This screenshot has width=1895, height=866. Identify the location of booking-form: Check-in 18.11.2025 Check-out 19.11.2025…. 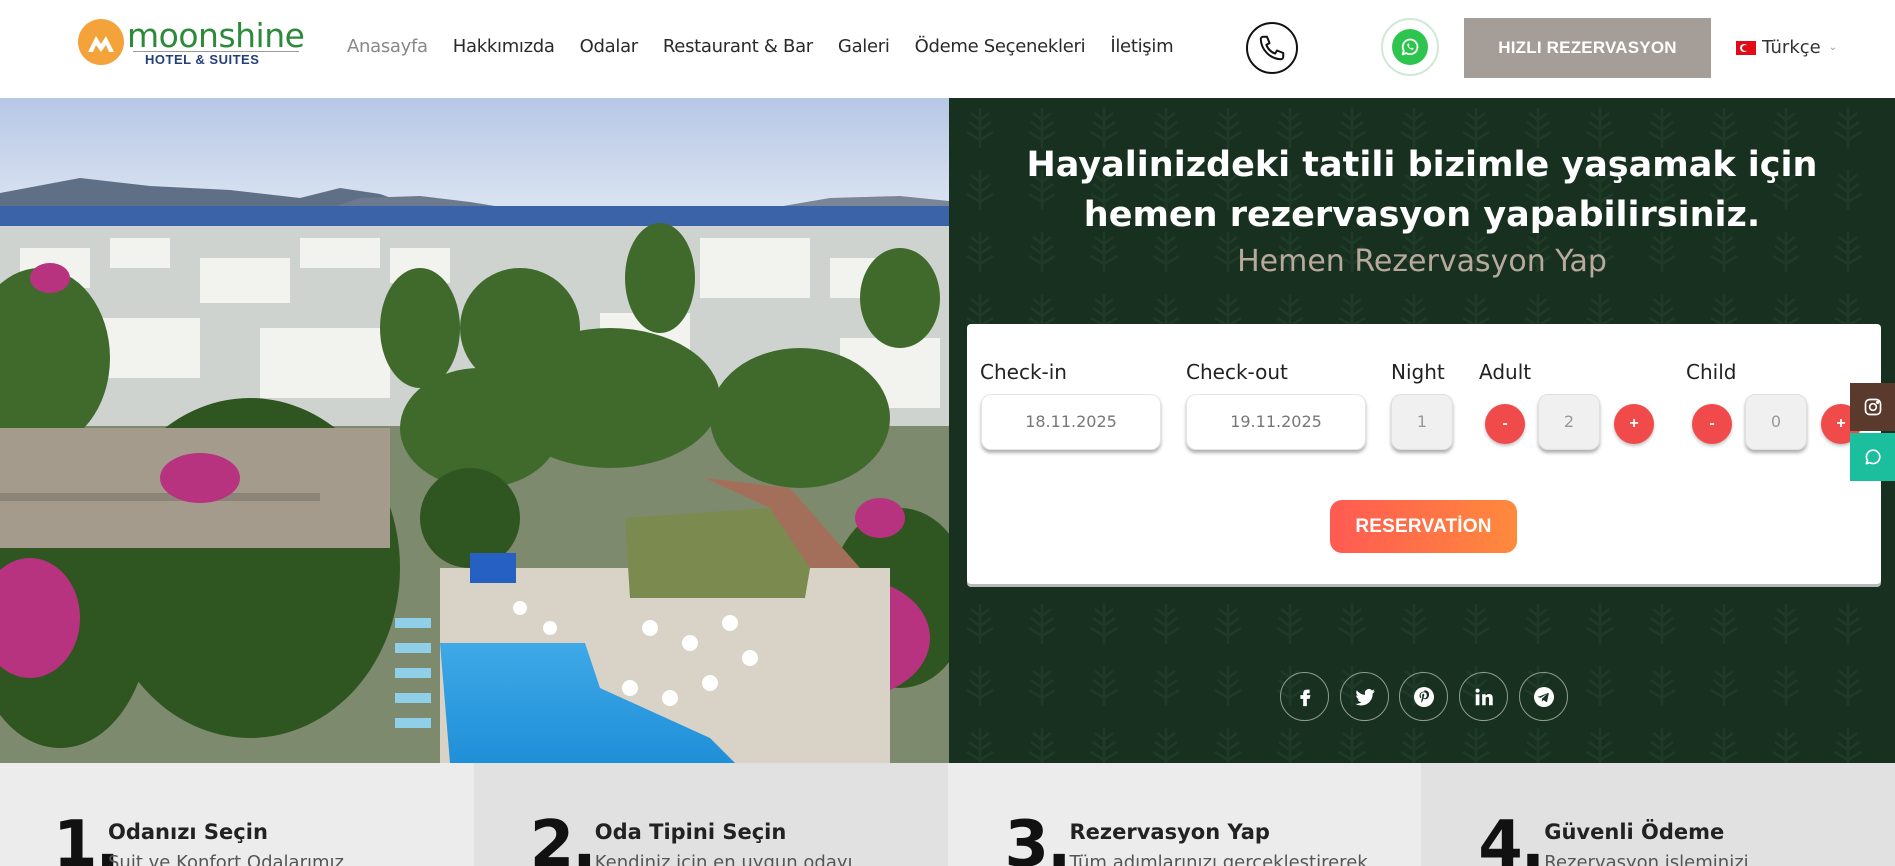
(1424, 454).